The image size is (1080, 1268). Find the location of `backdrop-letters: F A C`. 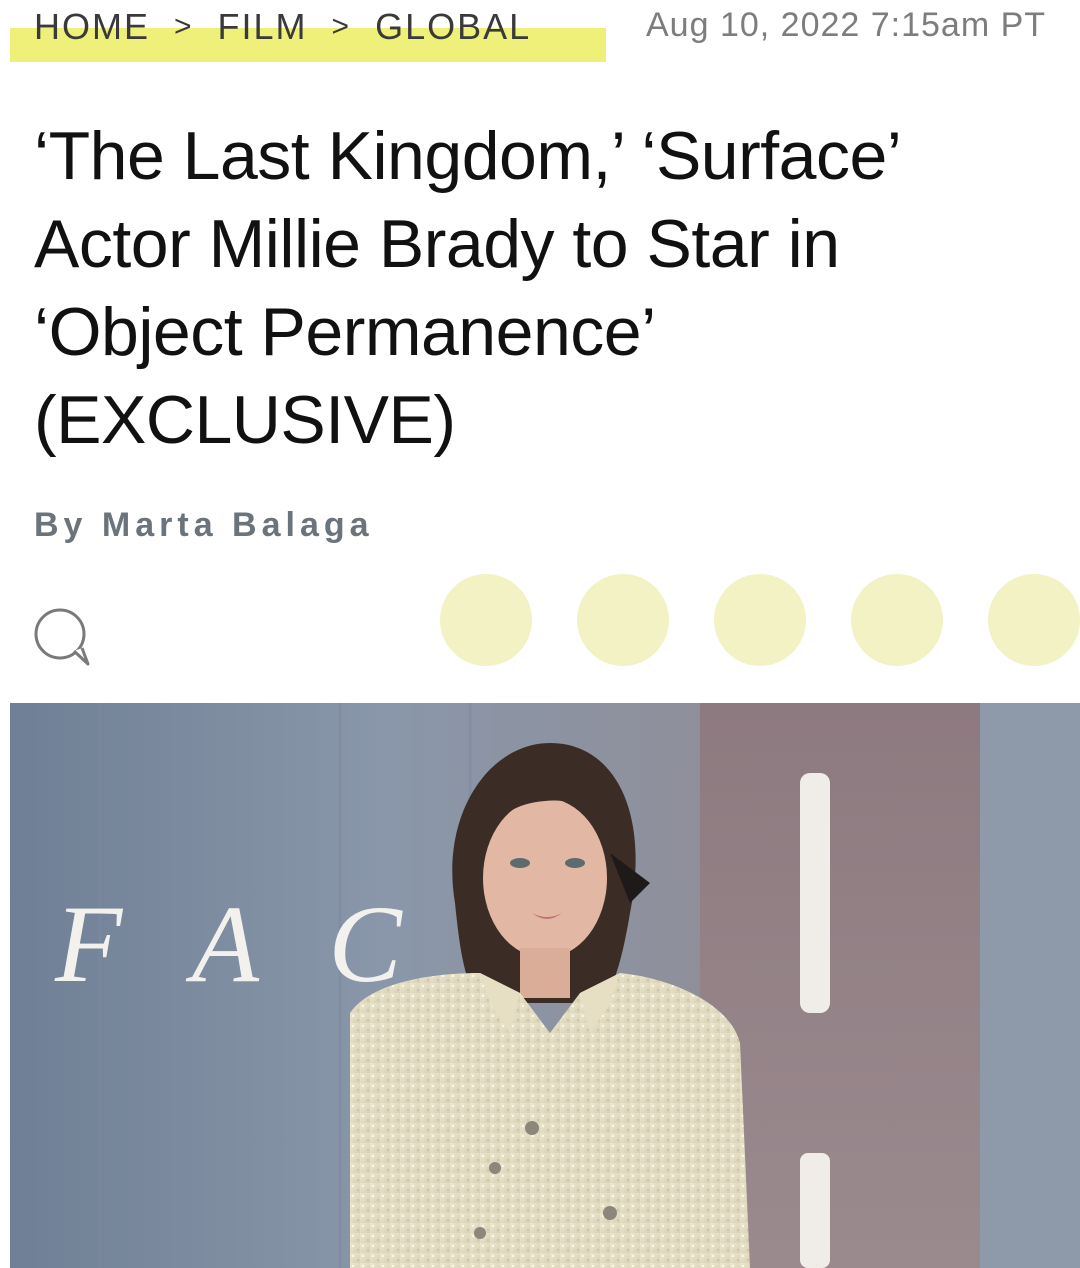

backdrop-letters: F A C is located at coordinates (239, 944).